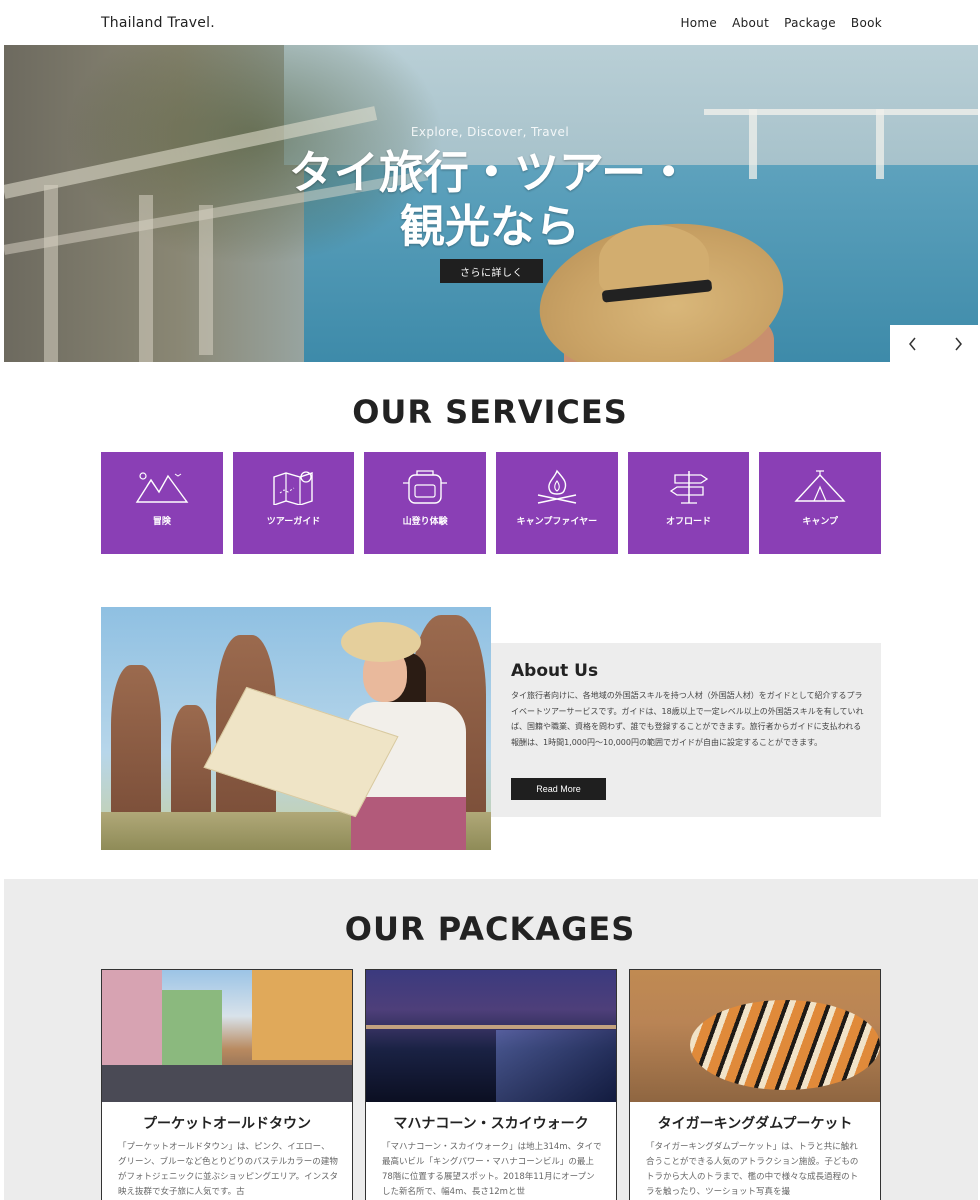 The image size is (980, 1200). What do you see at coordinates (490, 412) in the screenshot?
I see `services-title: OUR SERVICES` at bounding box center [490, 412].